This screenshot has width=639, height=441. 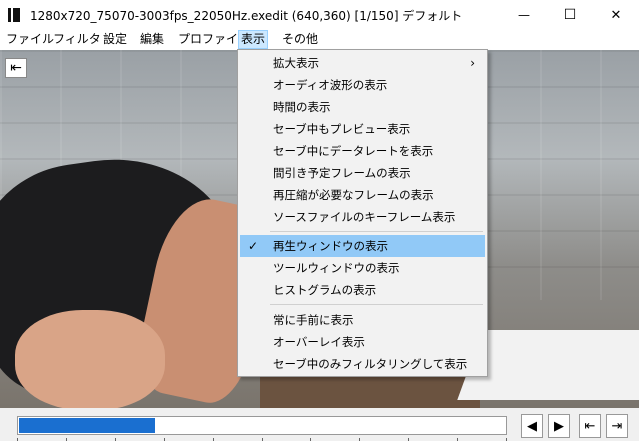 I want to click on menu-item-tool-window: ツールウィンドウの表示, so click(x=362, y=268).